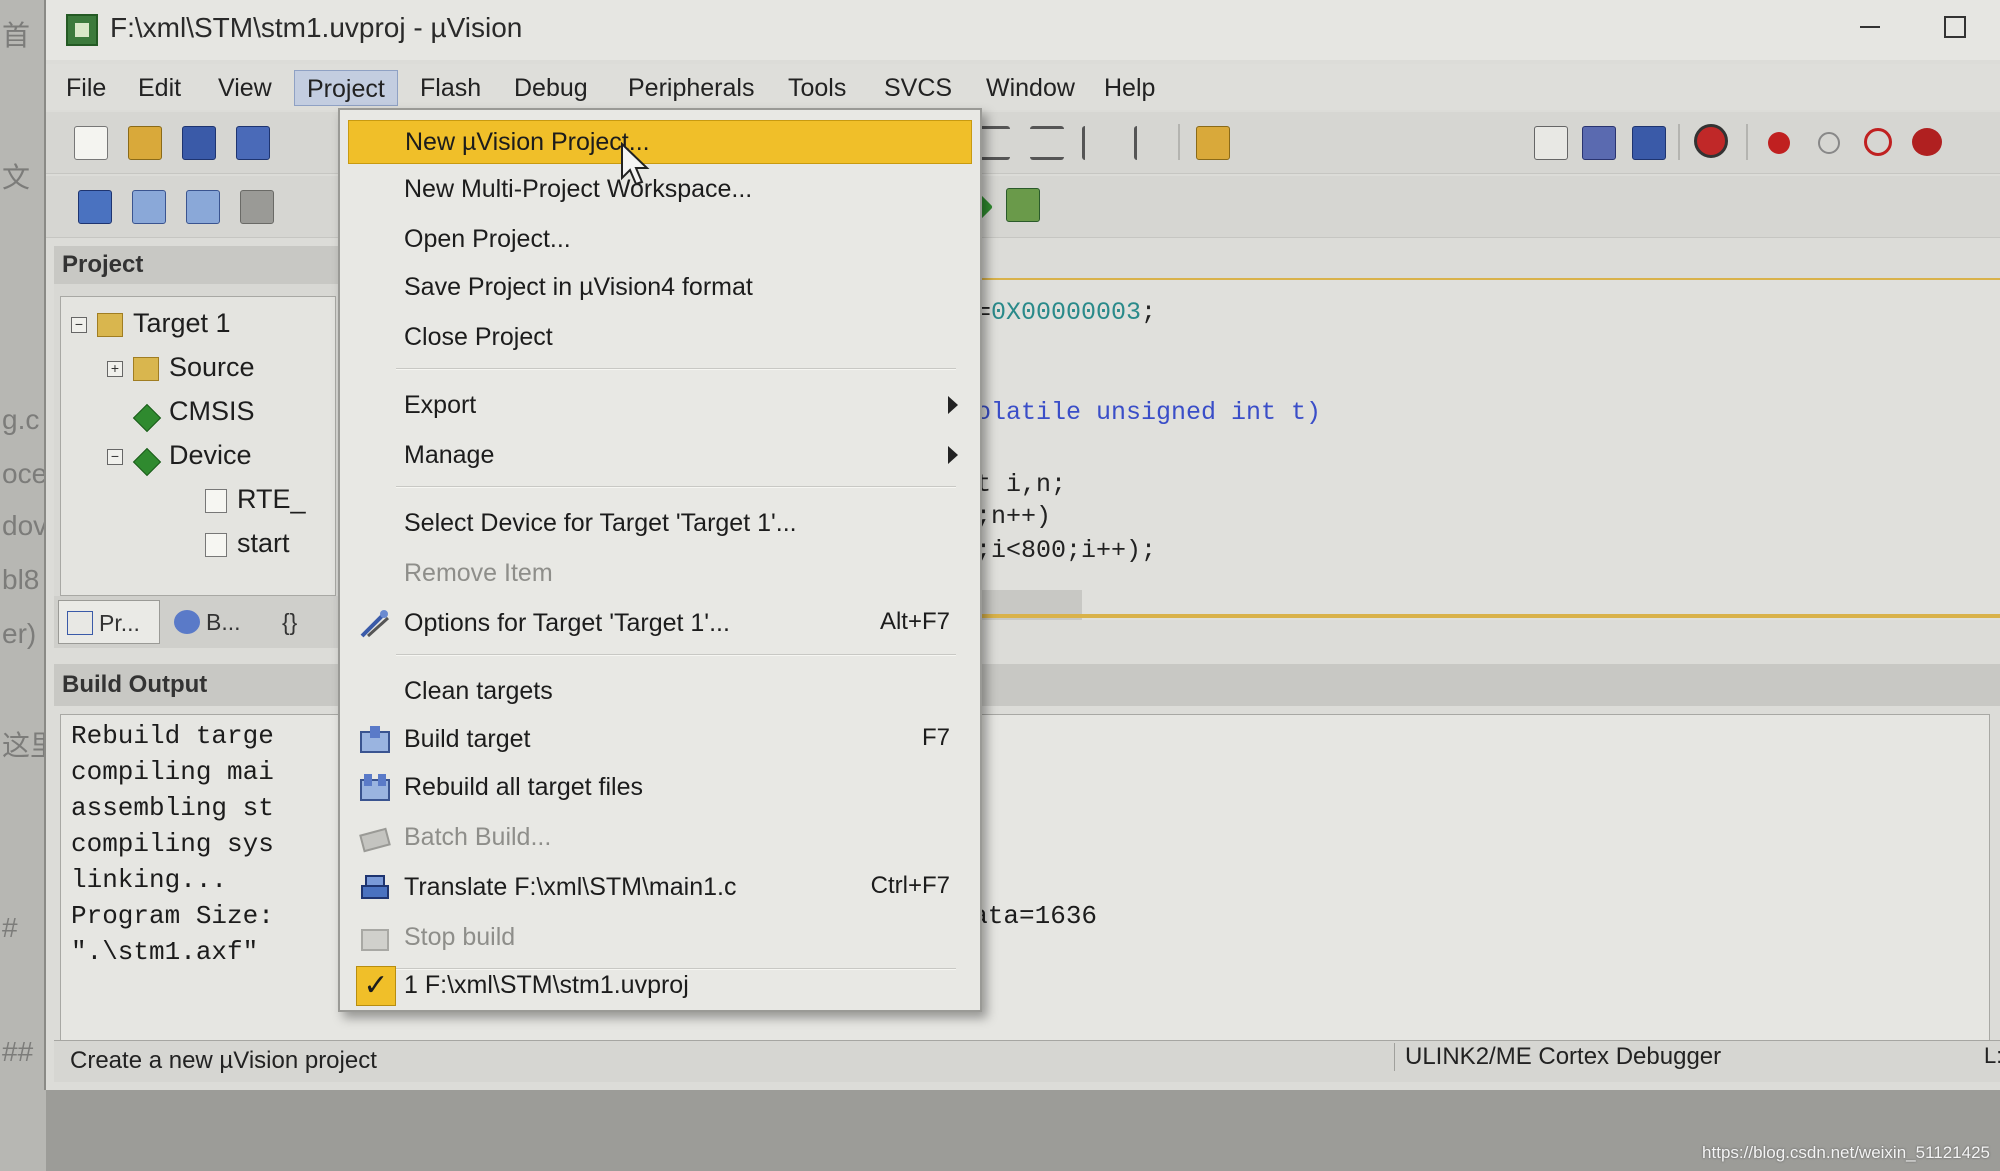 The image size is (2000, 1171). Describe the element at coordinates (1927, 142) in the screenshot. I see `kill-breakpoints-icon` at that location.